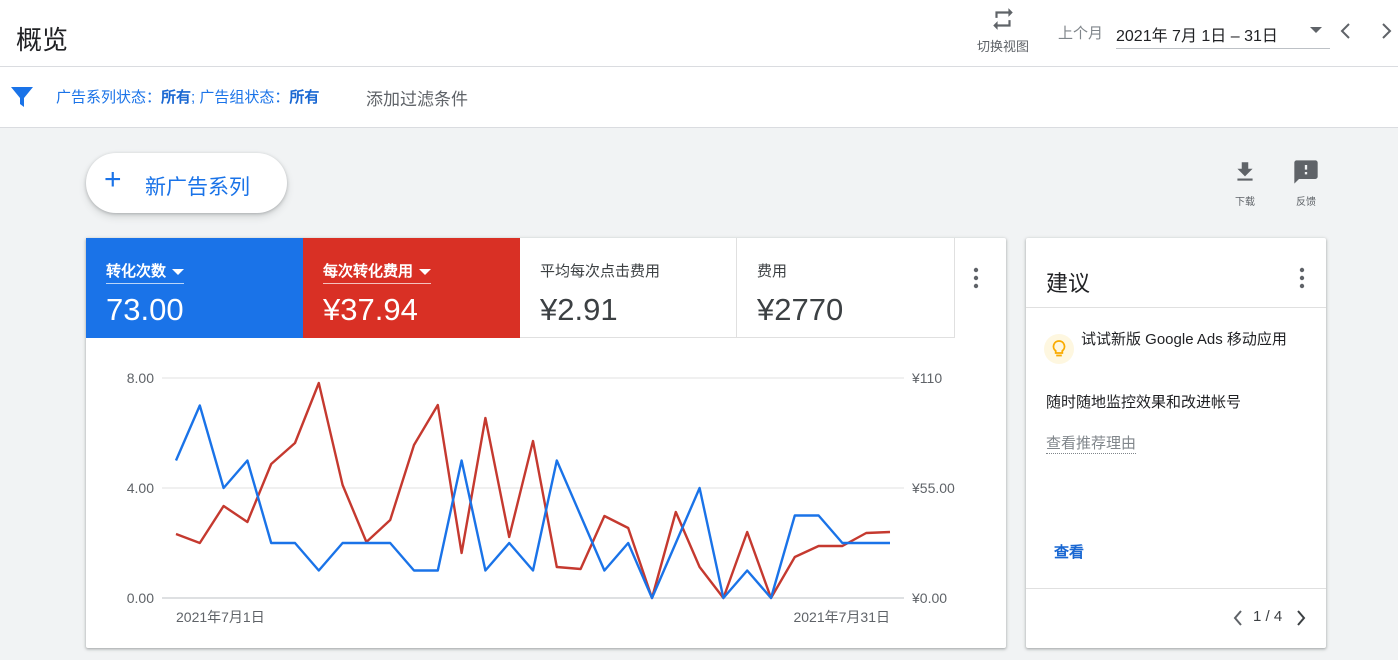  I want to click on recommendation-headline: 试试新版 Google Ads 移动应用, so click(1184, 339).